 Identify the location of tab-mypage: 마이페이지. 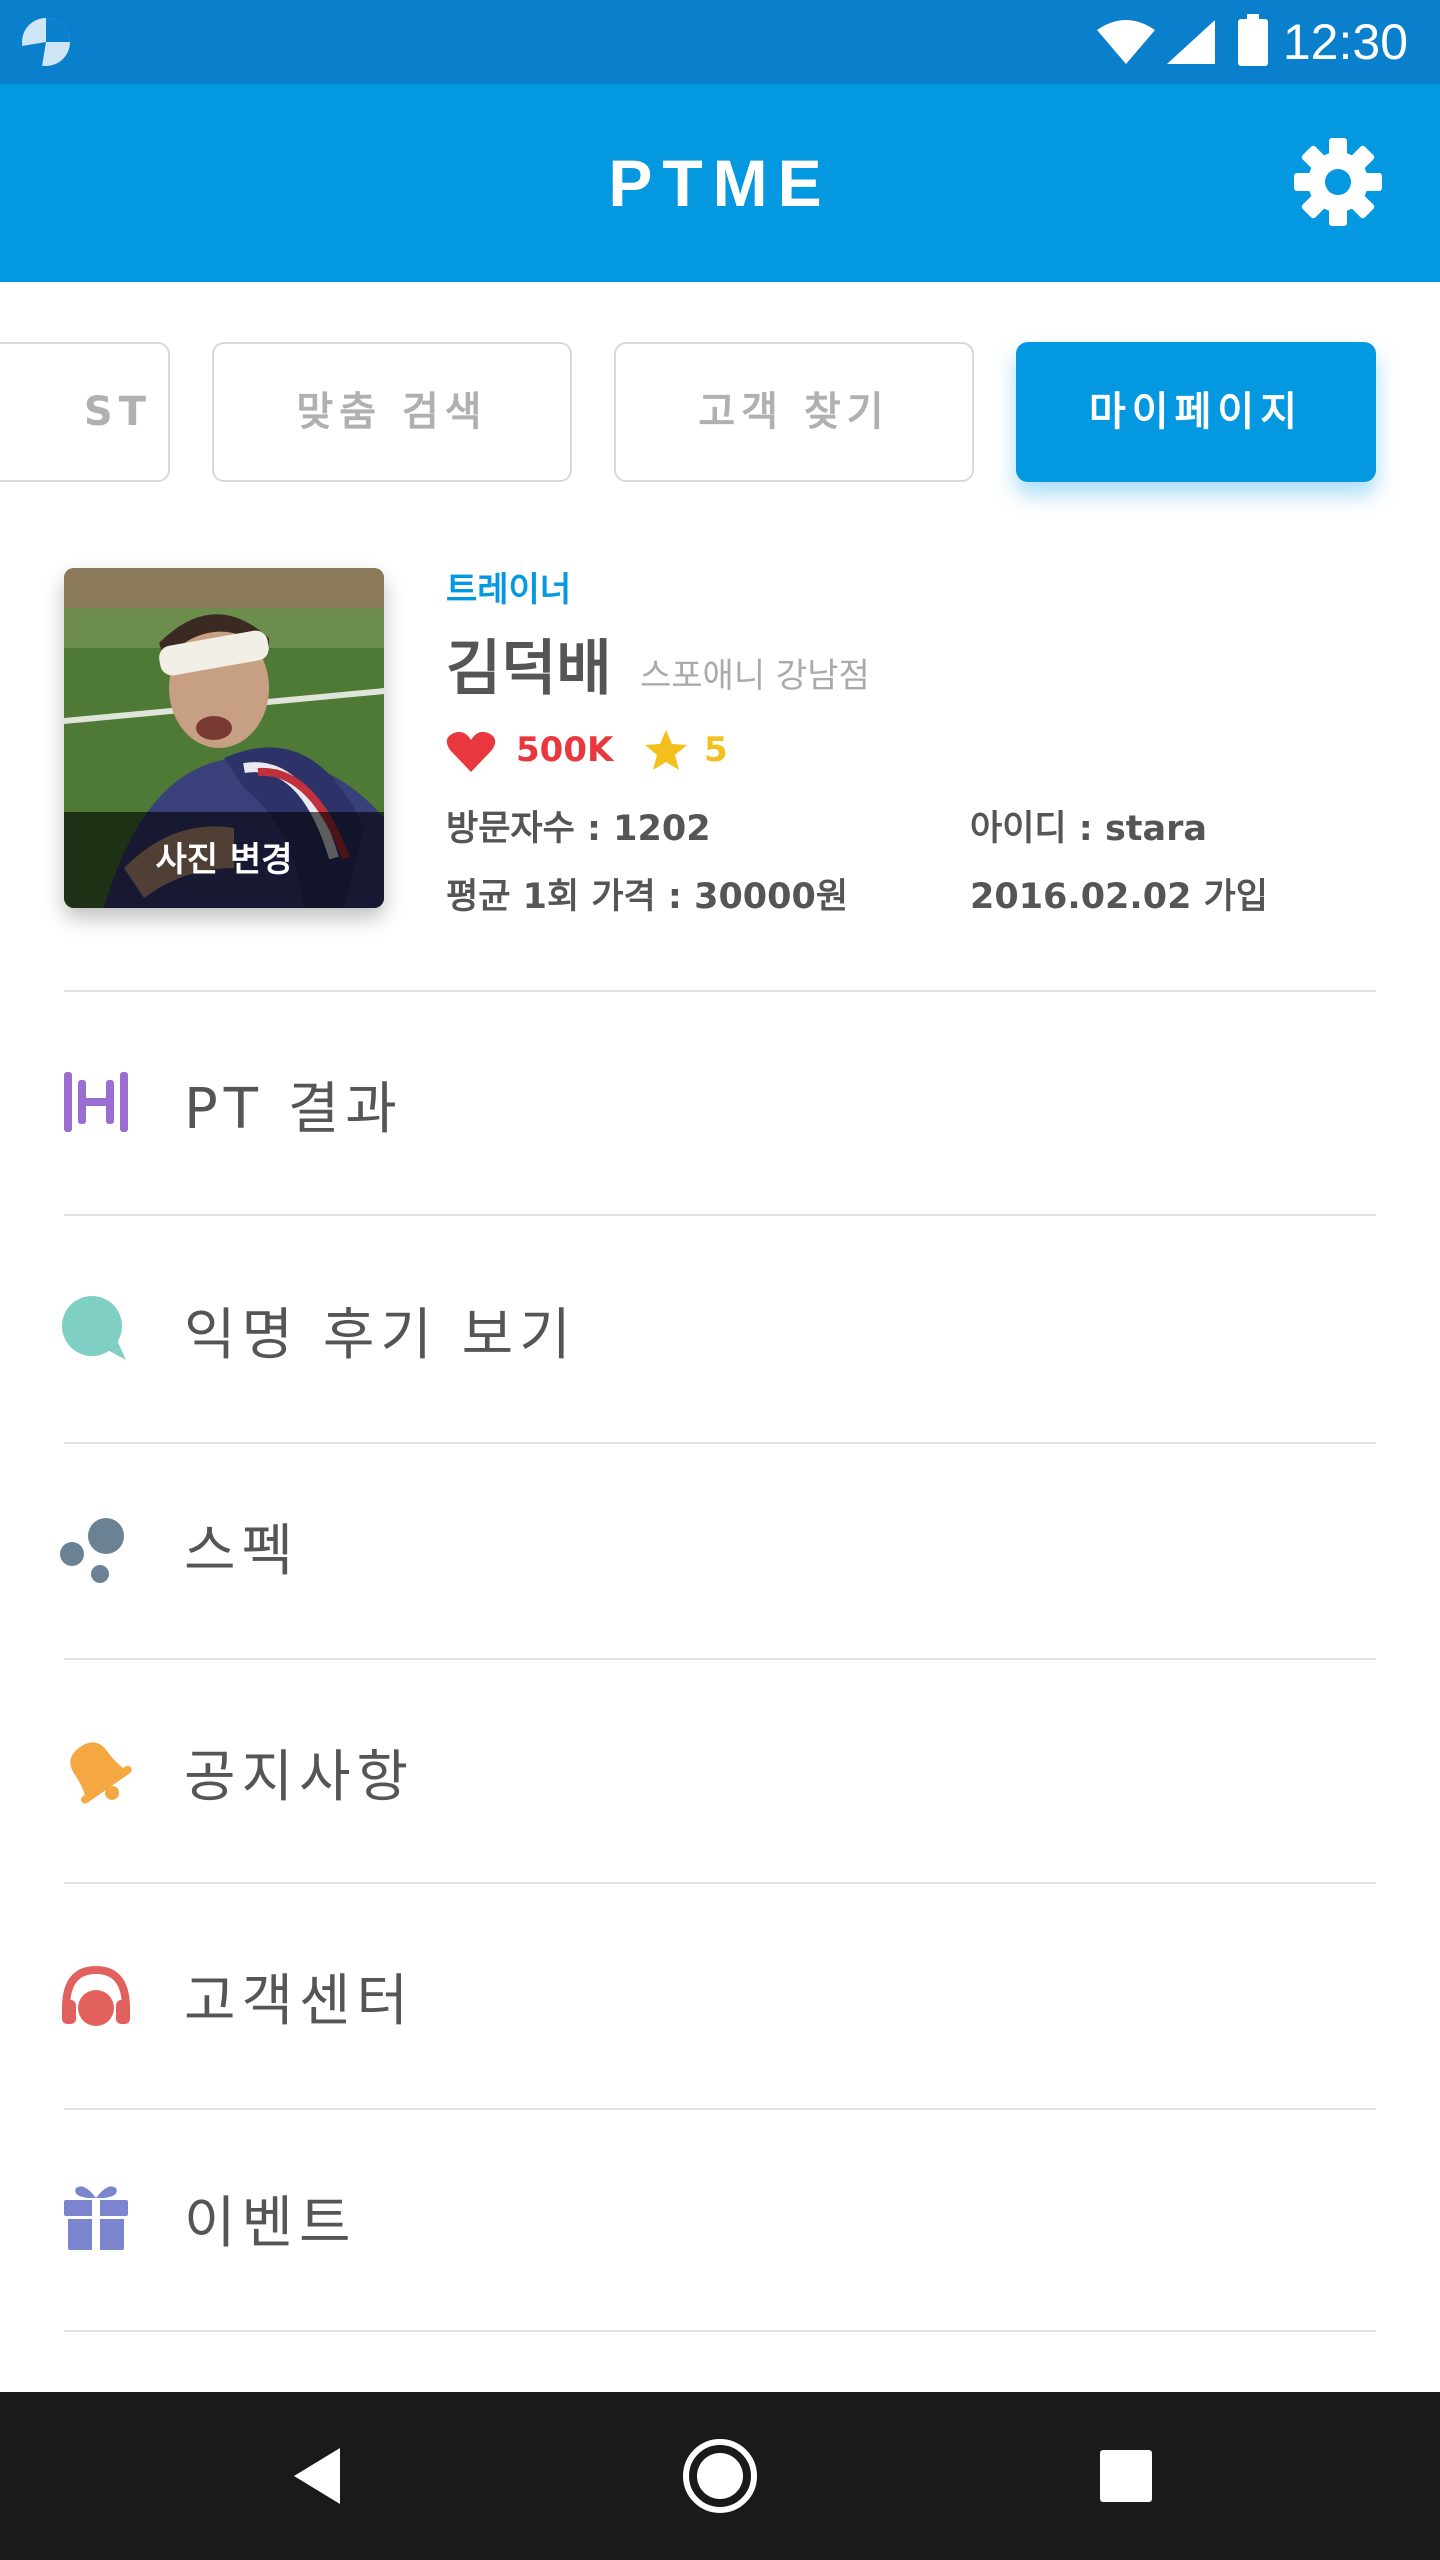
(1196, 412).